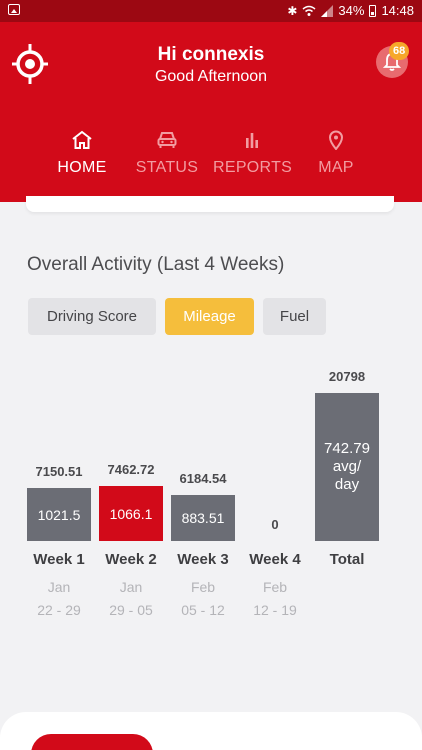 The height and width of the screenshot is (750, 422). Describe the element at coordinates (211, 165) in the screenshot. I see `main-nav: HOME STATUS REPORTS MAP` at that location.